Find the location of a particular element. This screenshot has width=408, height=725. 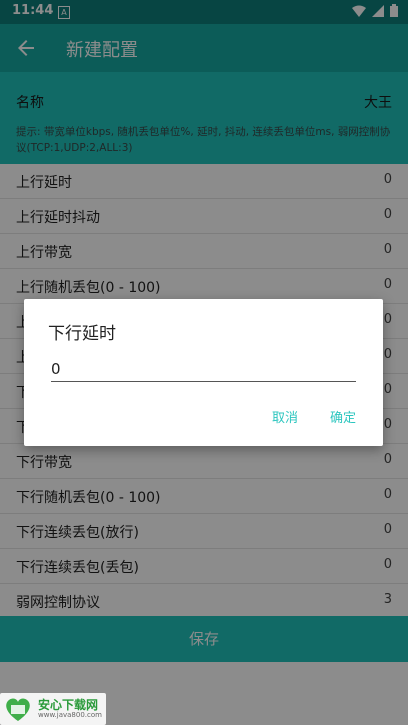

dialog-title: 下行延时 is located at coordinates (82, 334).